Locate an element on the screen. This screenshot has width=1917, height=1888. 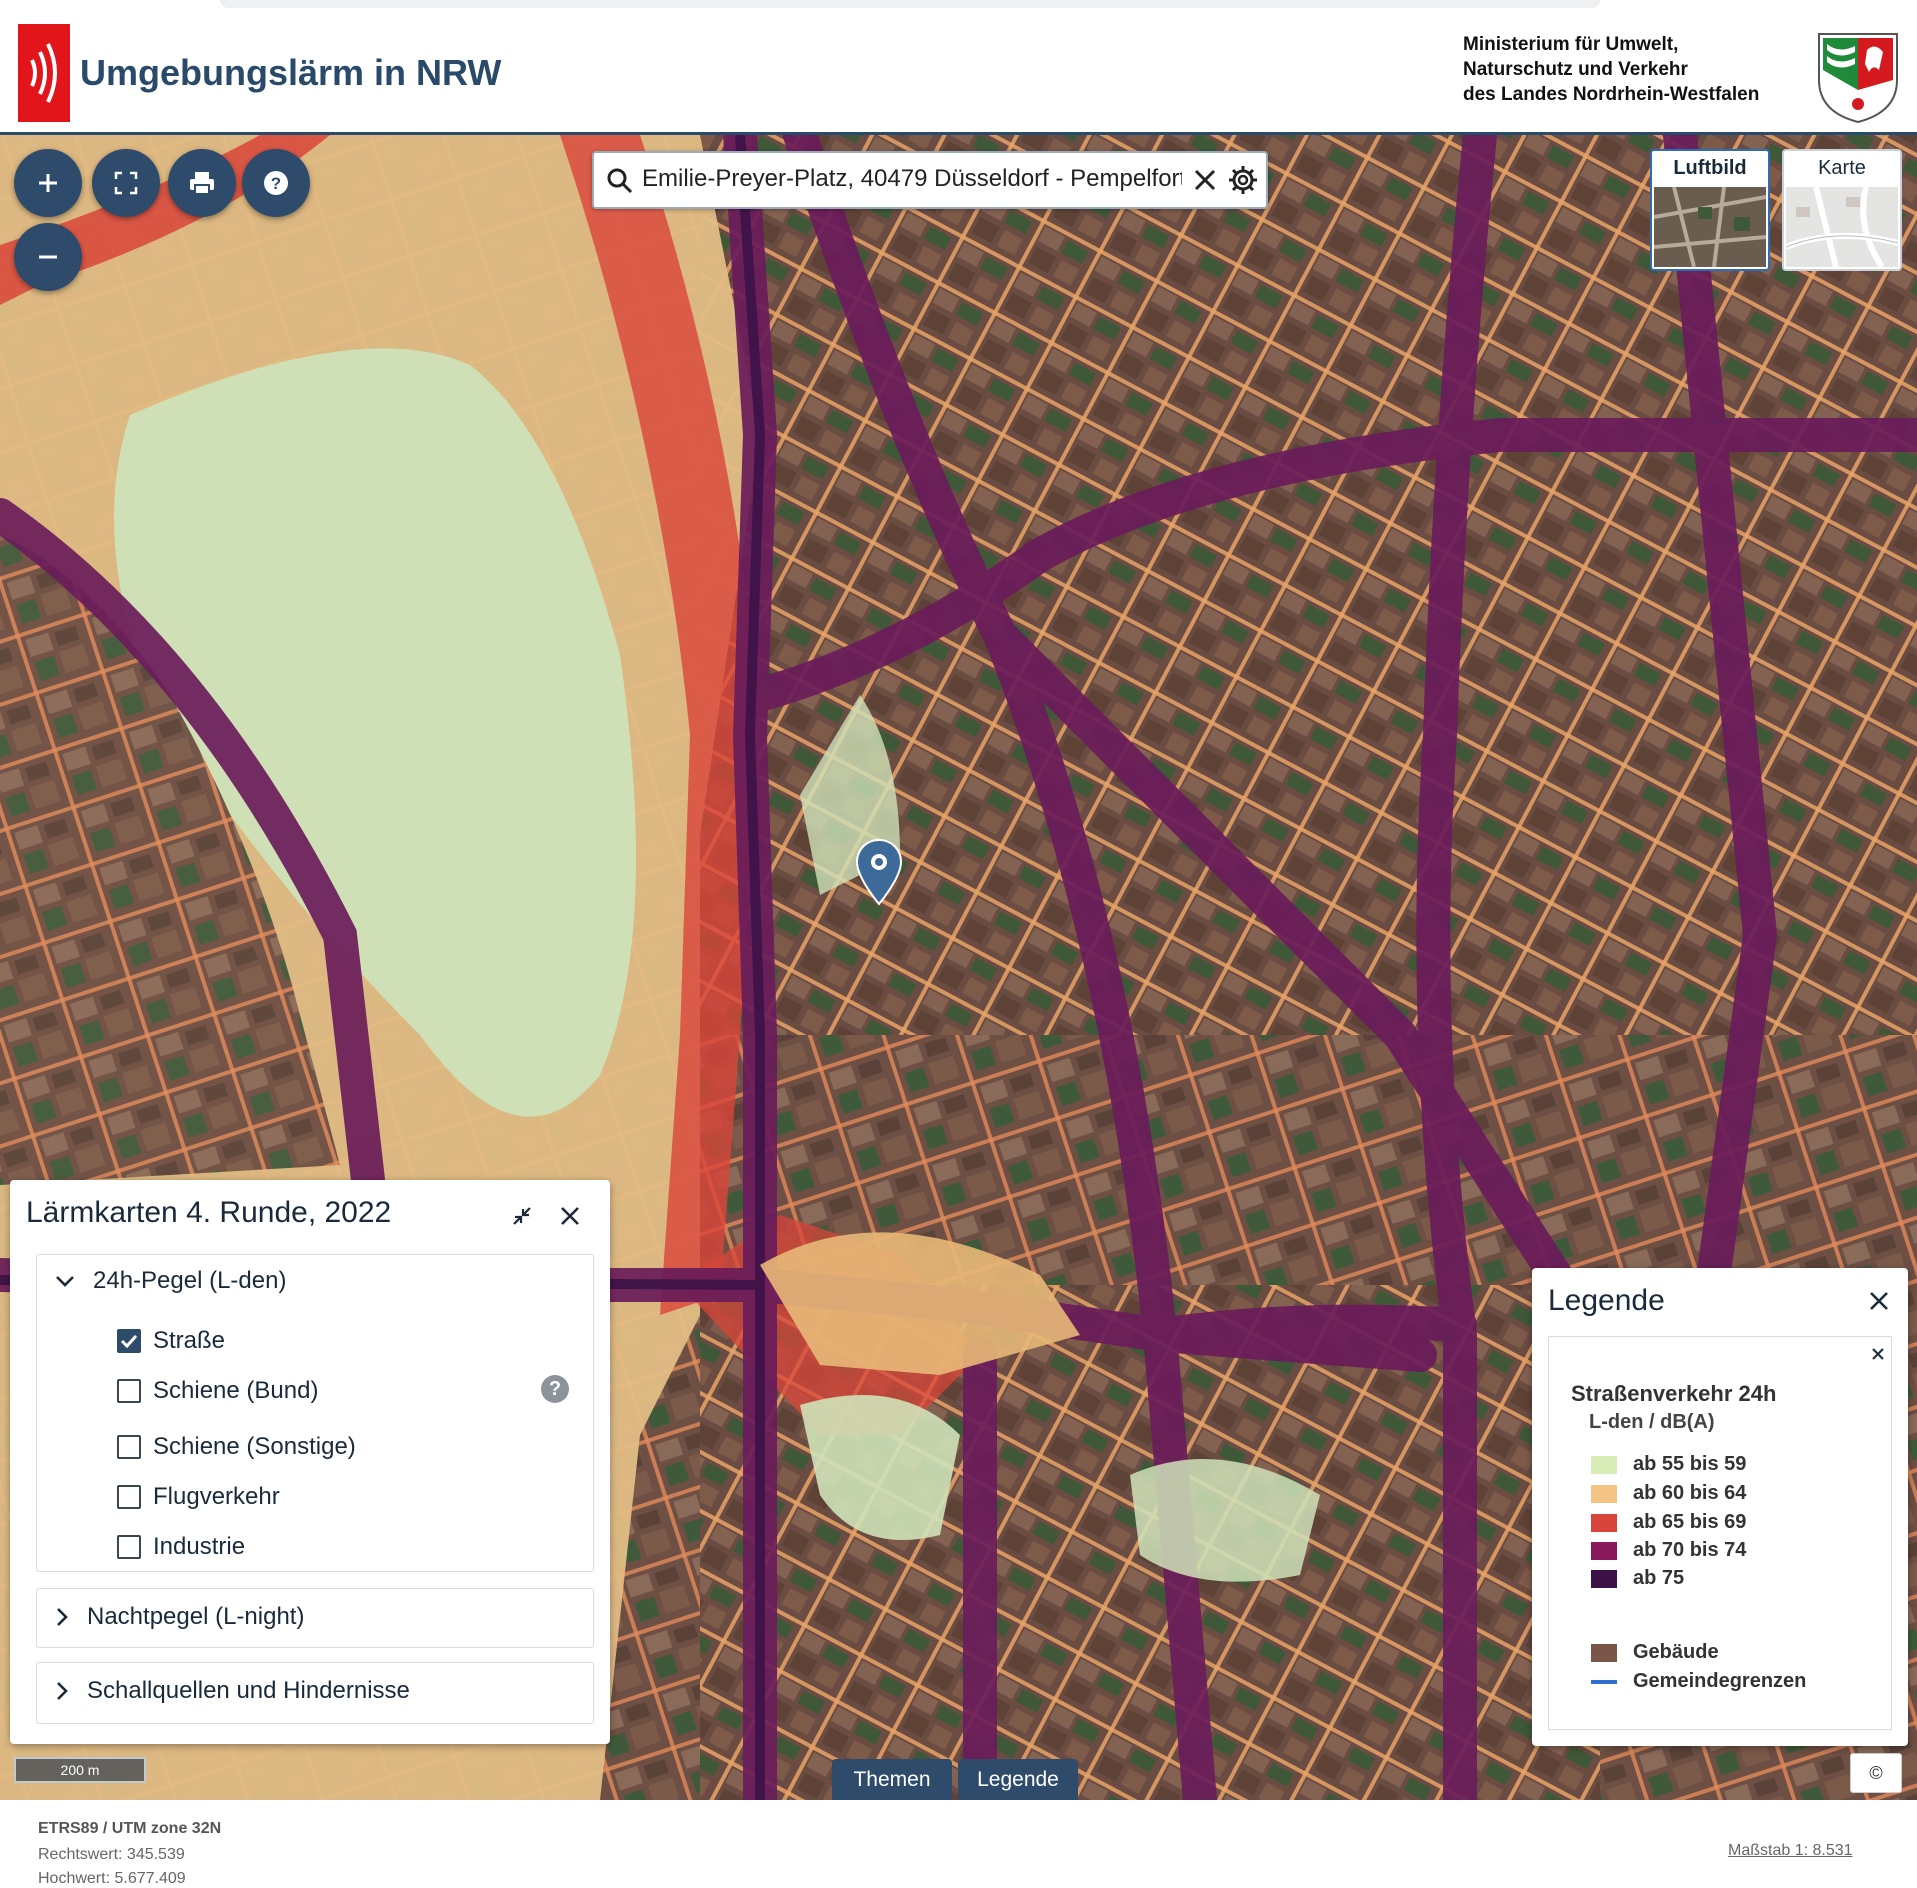
help-button: ? is located at coordinates (276, 183).